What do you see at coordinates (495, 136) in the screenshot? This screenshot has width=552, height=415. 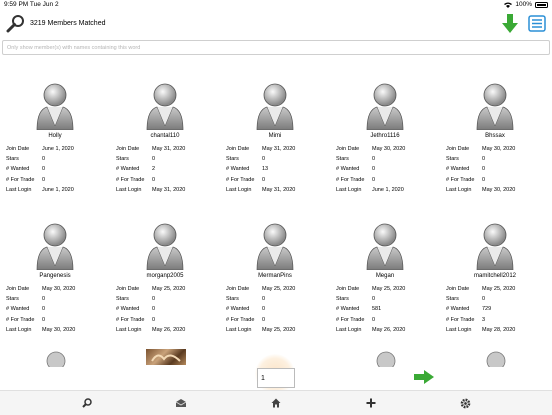 I see `member-name: Bhssax` at bounding box center [495, 136].